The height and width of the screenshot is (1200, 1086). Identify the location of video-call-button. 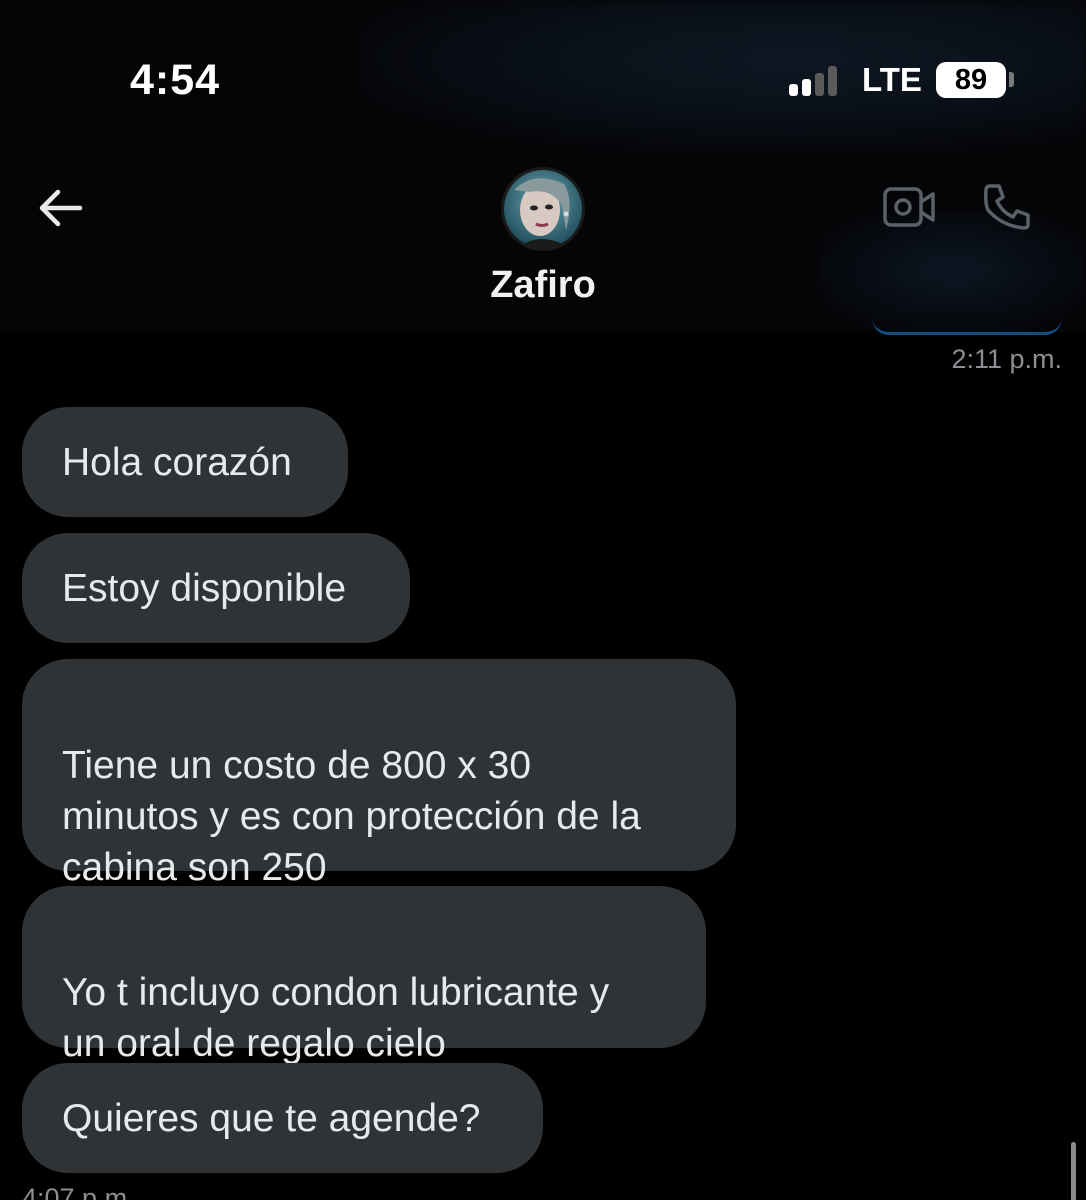
(909, 207).